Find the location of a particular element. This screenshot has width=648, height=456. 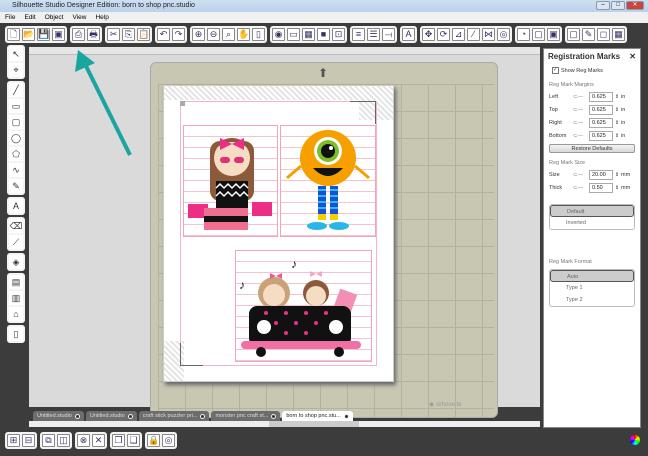

line-icon: ╱ is located at coordinates (16, 90).